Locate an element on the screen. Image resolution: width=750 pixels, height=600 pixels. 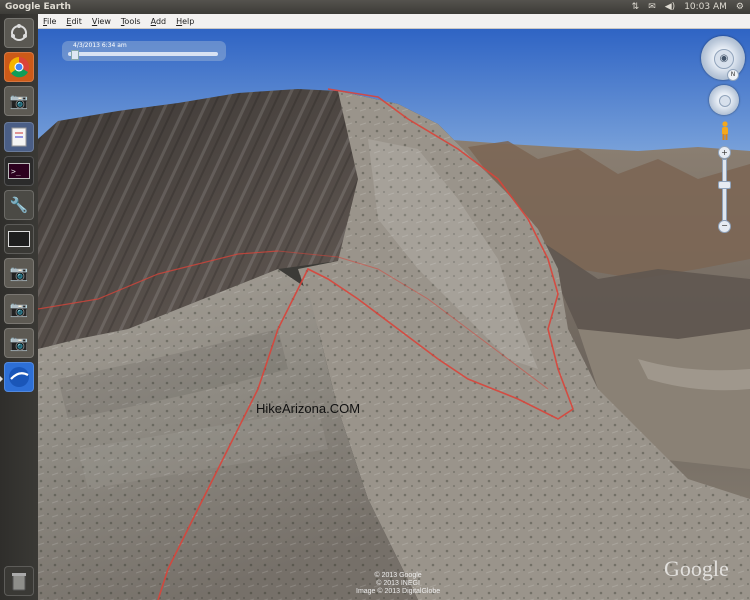
zoom-out-button: − is located at coordinates (724, 226).